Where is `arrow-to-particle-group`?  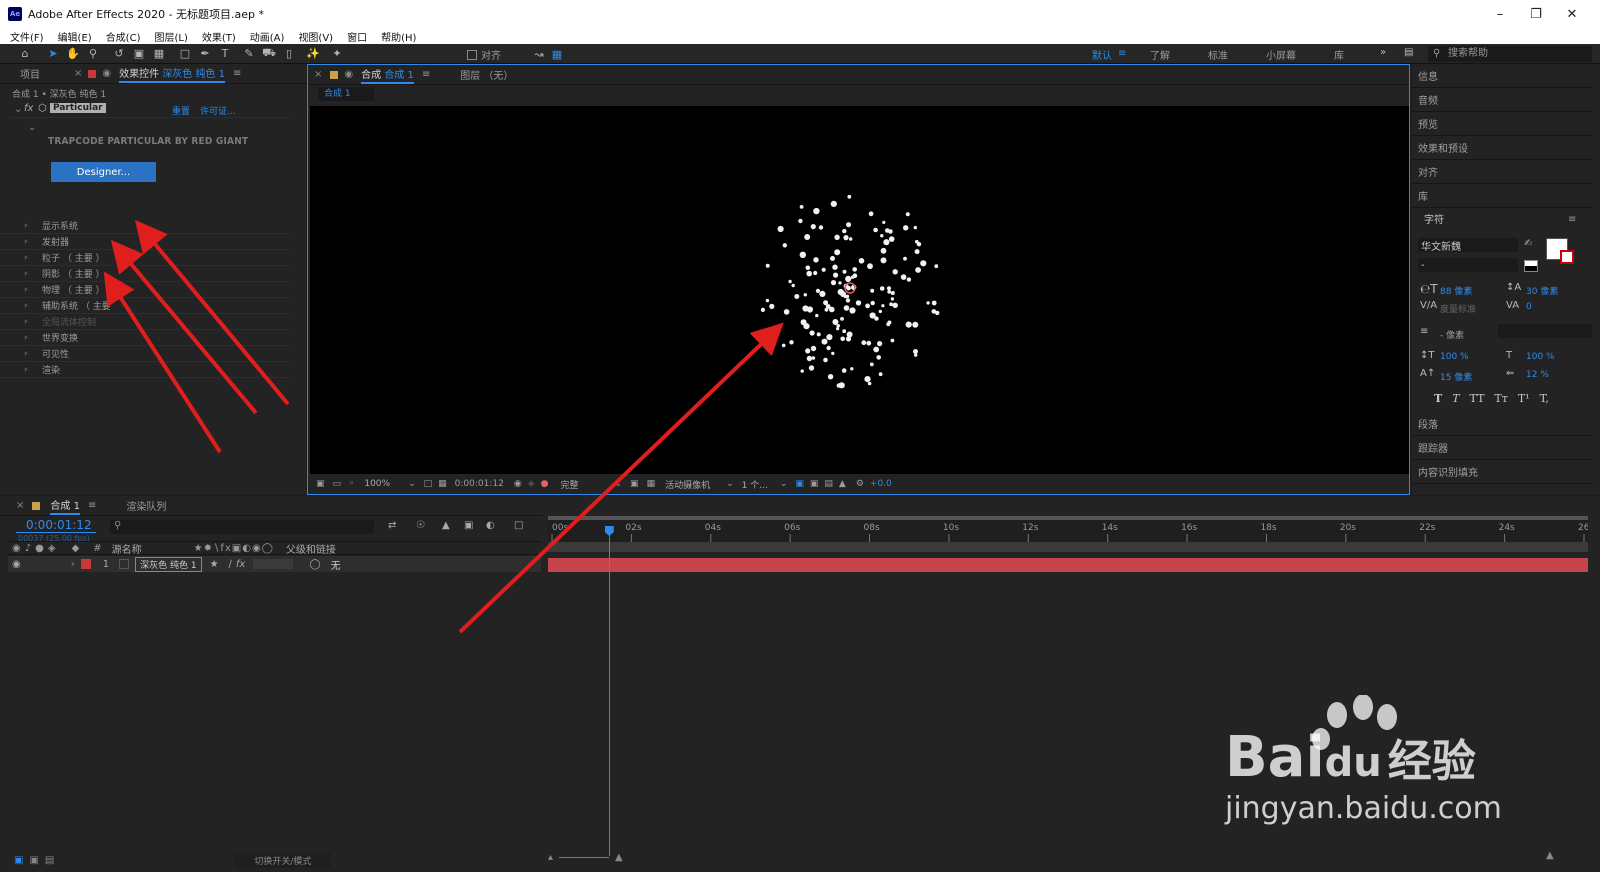
arrow-to-particle-group is located at coordinates (212, 312).